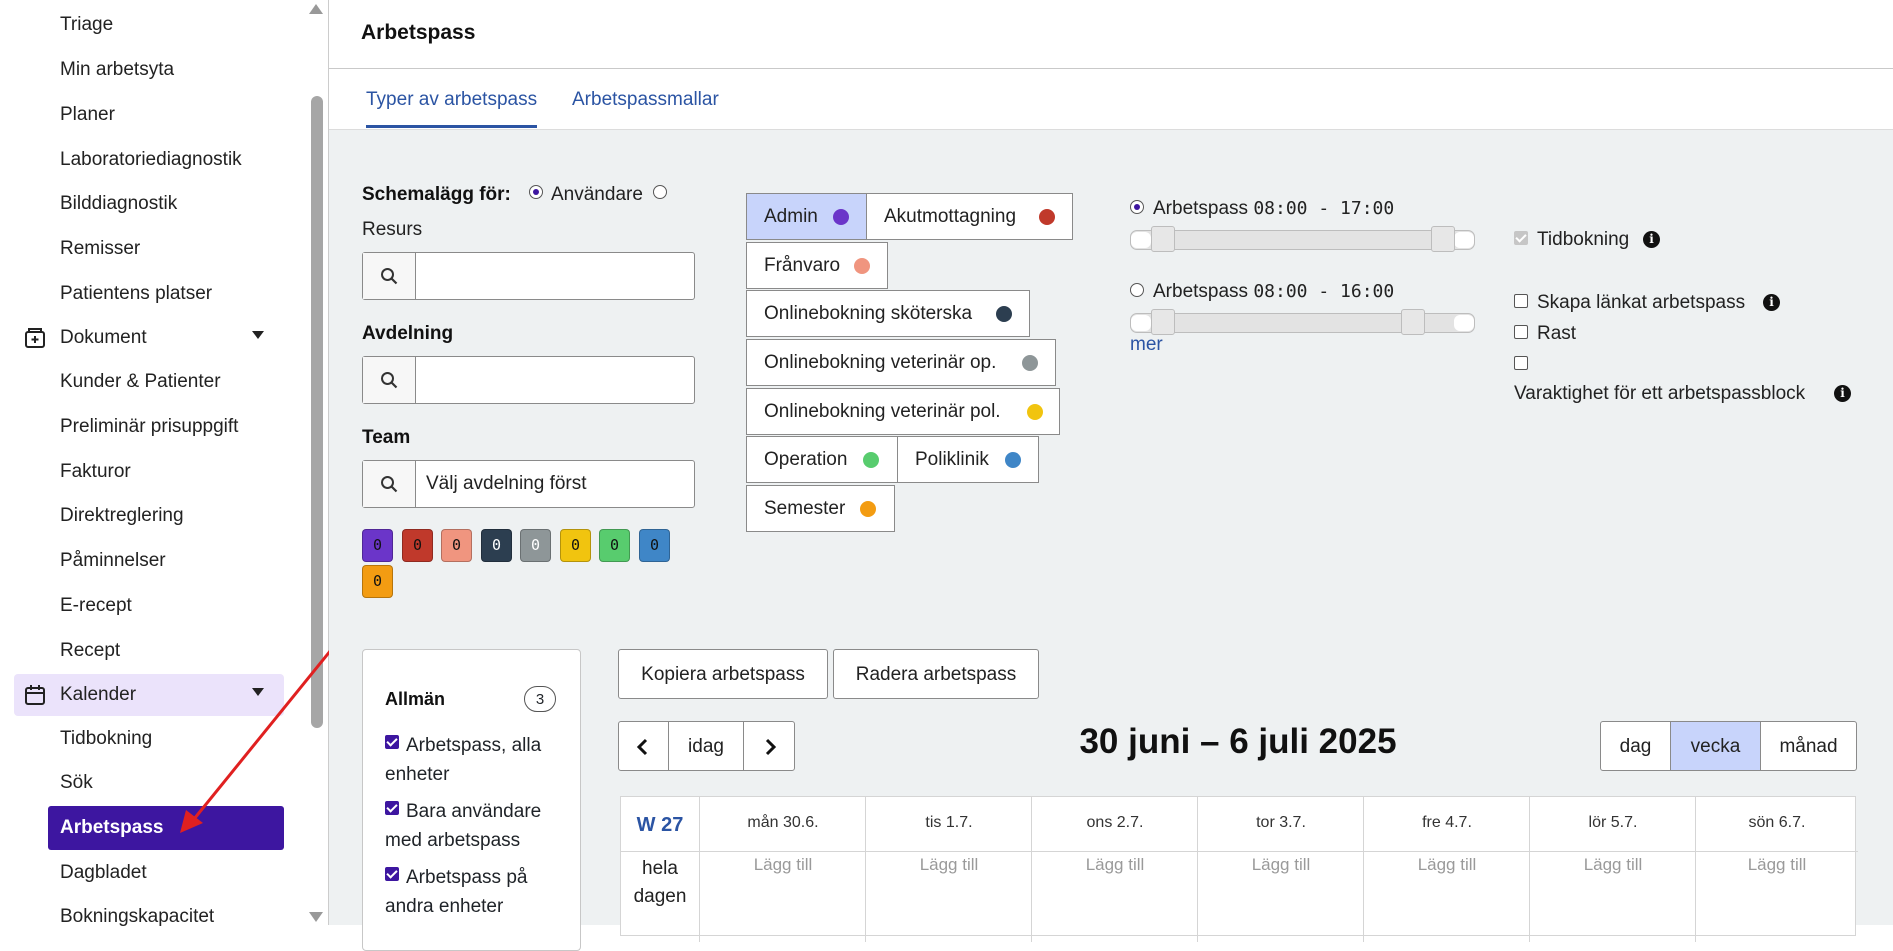  I want to click on sidebar-item-fakturor: Fakturor, so click(95, 472).